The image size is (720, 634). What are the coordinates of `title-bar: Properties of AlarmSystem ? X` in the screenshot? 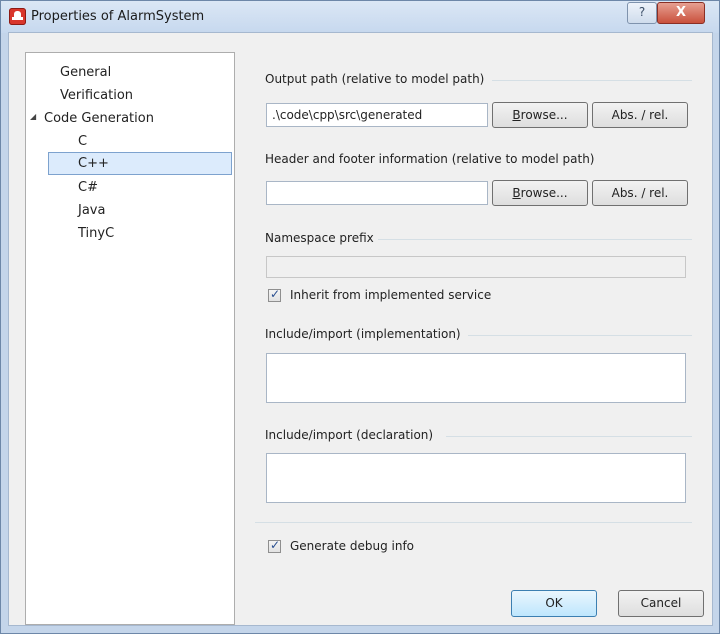 It's located at (360, 17).